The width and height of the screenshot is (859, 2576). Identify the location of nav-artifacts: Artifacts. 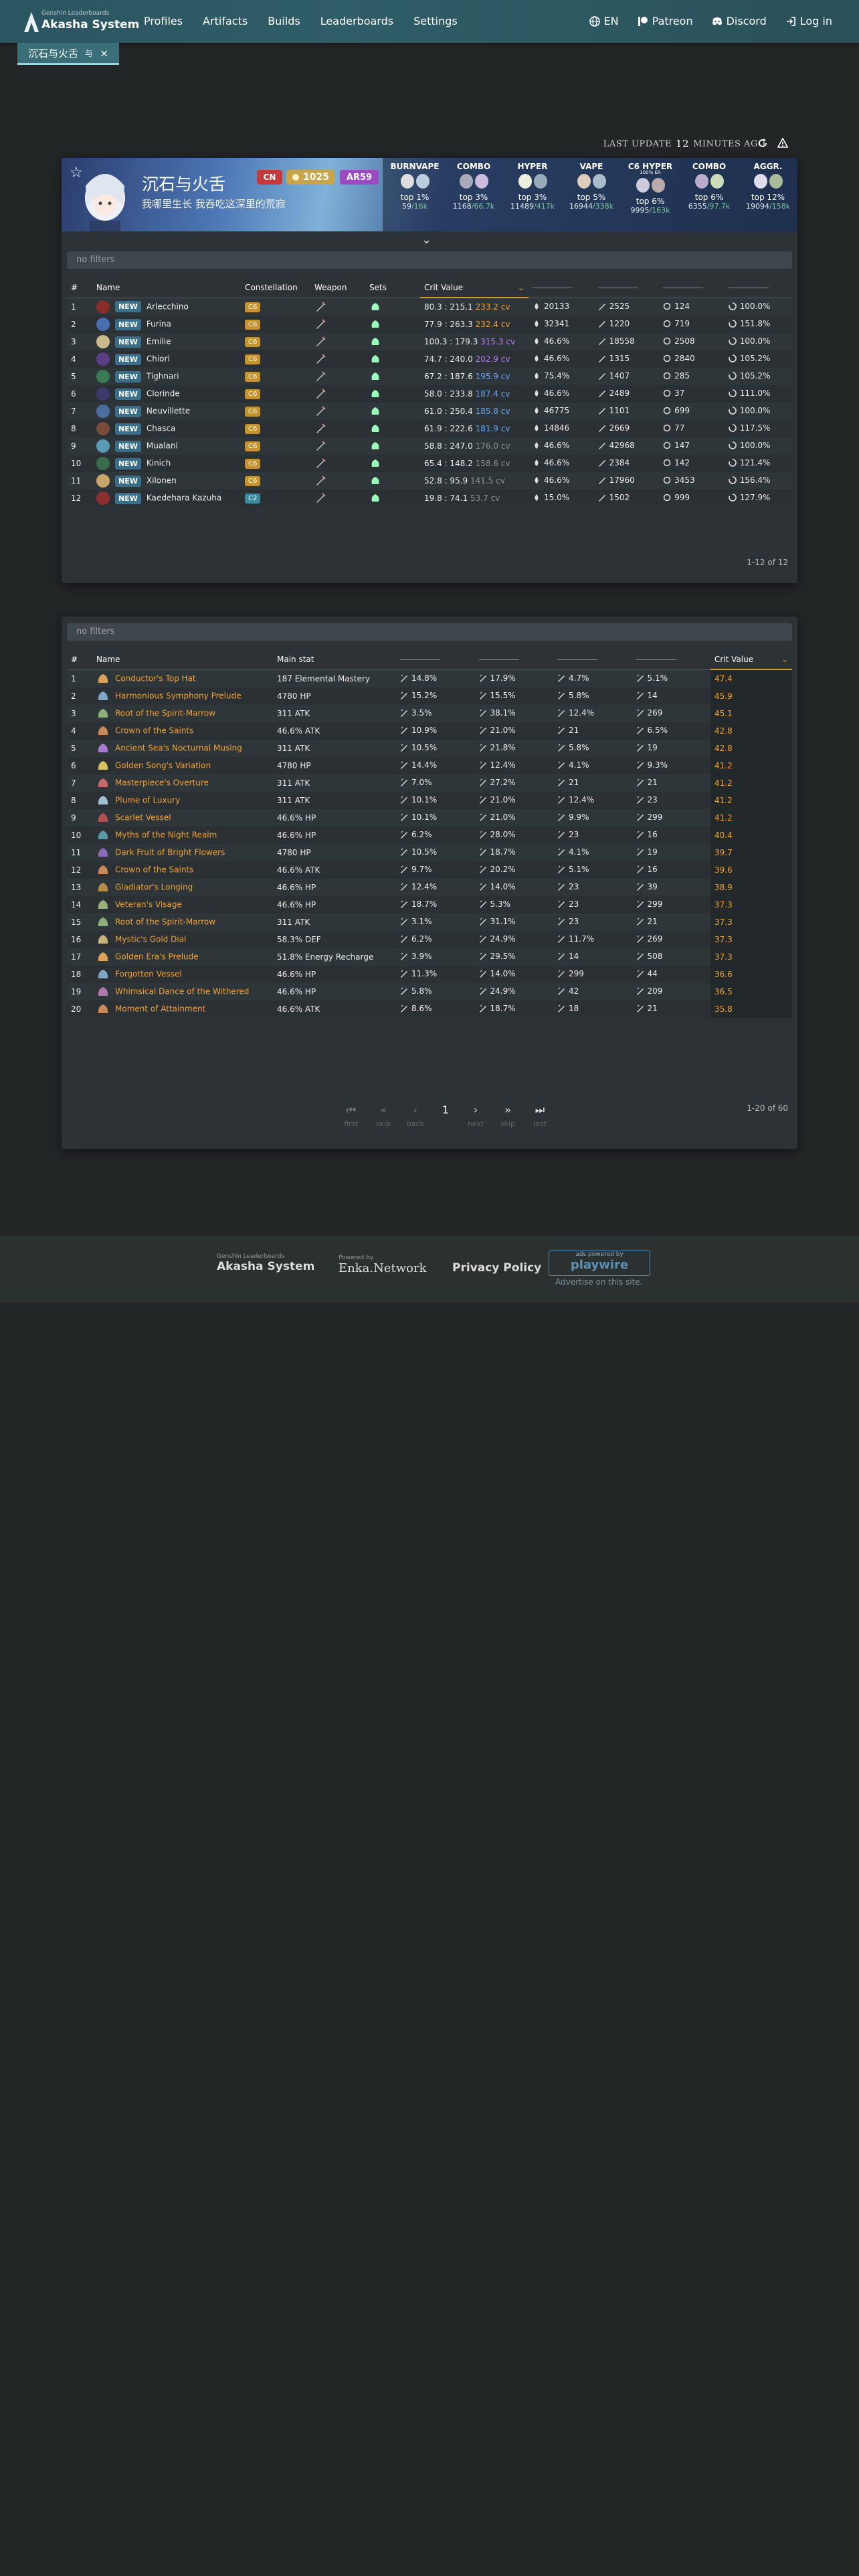
(226, 21).